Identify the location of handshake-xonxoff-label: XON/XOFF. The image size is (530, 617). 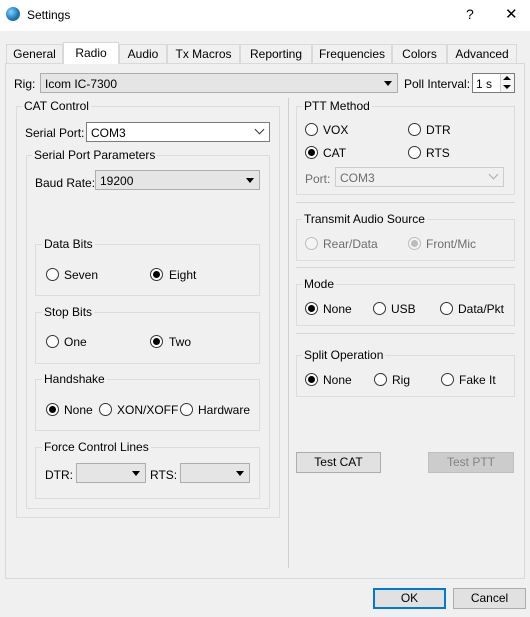
(148, 410).